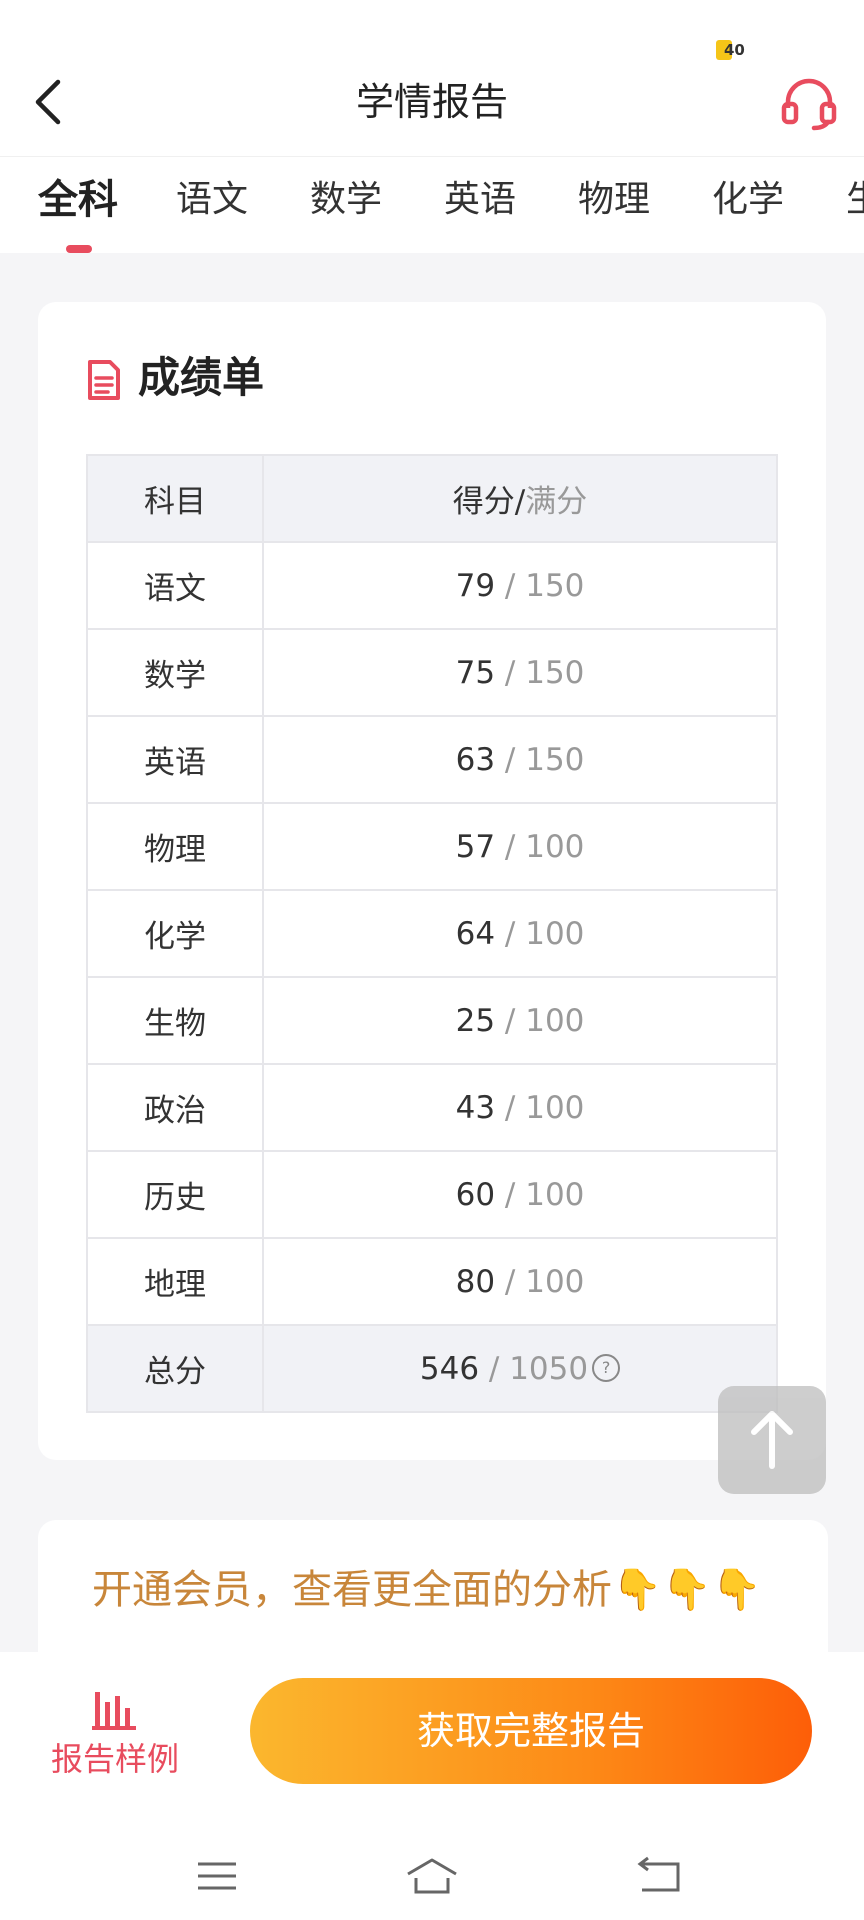 The width and height of the screenshot is (864, 1920). I want to click on score-cell: 75 / 150, so click(520, 672).